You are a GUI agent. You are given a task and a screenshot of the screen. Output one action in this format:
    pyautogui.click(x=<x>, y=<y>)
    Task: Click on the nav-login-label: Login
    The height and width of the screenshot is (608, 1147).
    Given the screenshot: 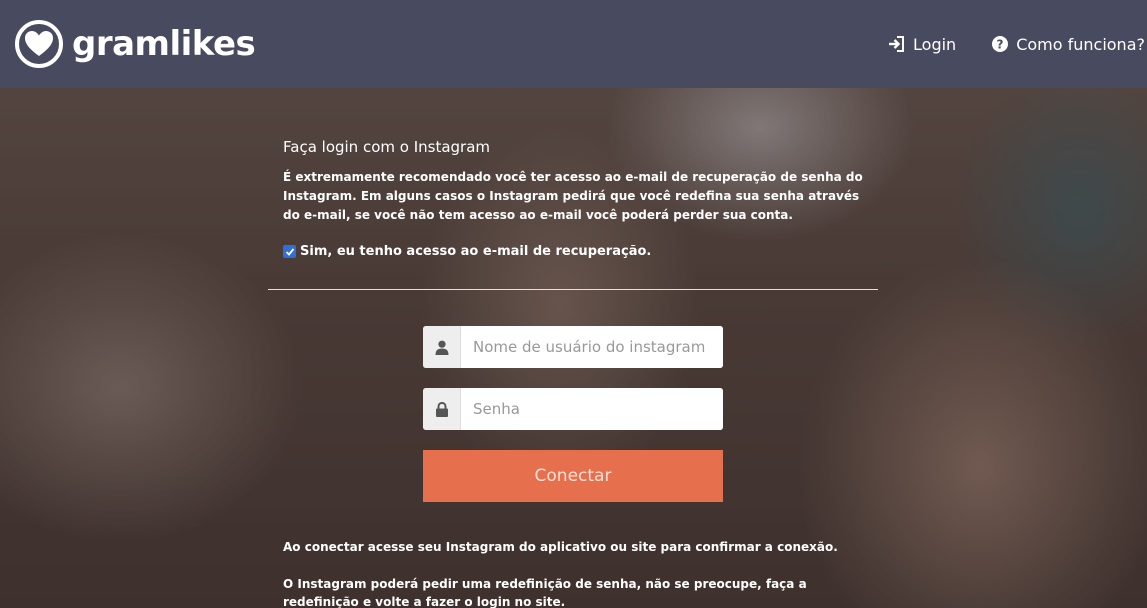 What is the action you would take?
    pyautogui.click(x=935, y=44)
    